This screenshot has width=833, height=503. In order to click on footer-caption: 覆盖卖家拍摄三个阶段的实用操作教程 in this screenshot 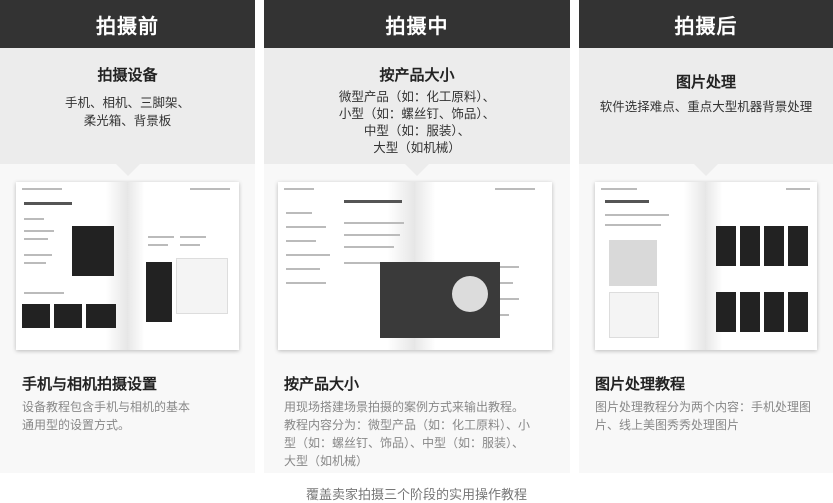, I will do `click(416, 495)`.